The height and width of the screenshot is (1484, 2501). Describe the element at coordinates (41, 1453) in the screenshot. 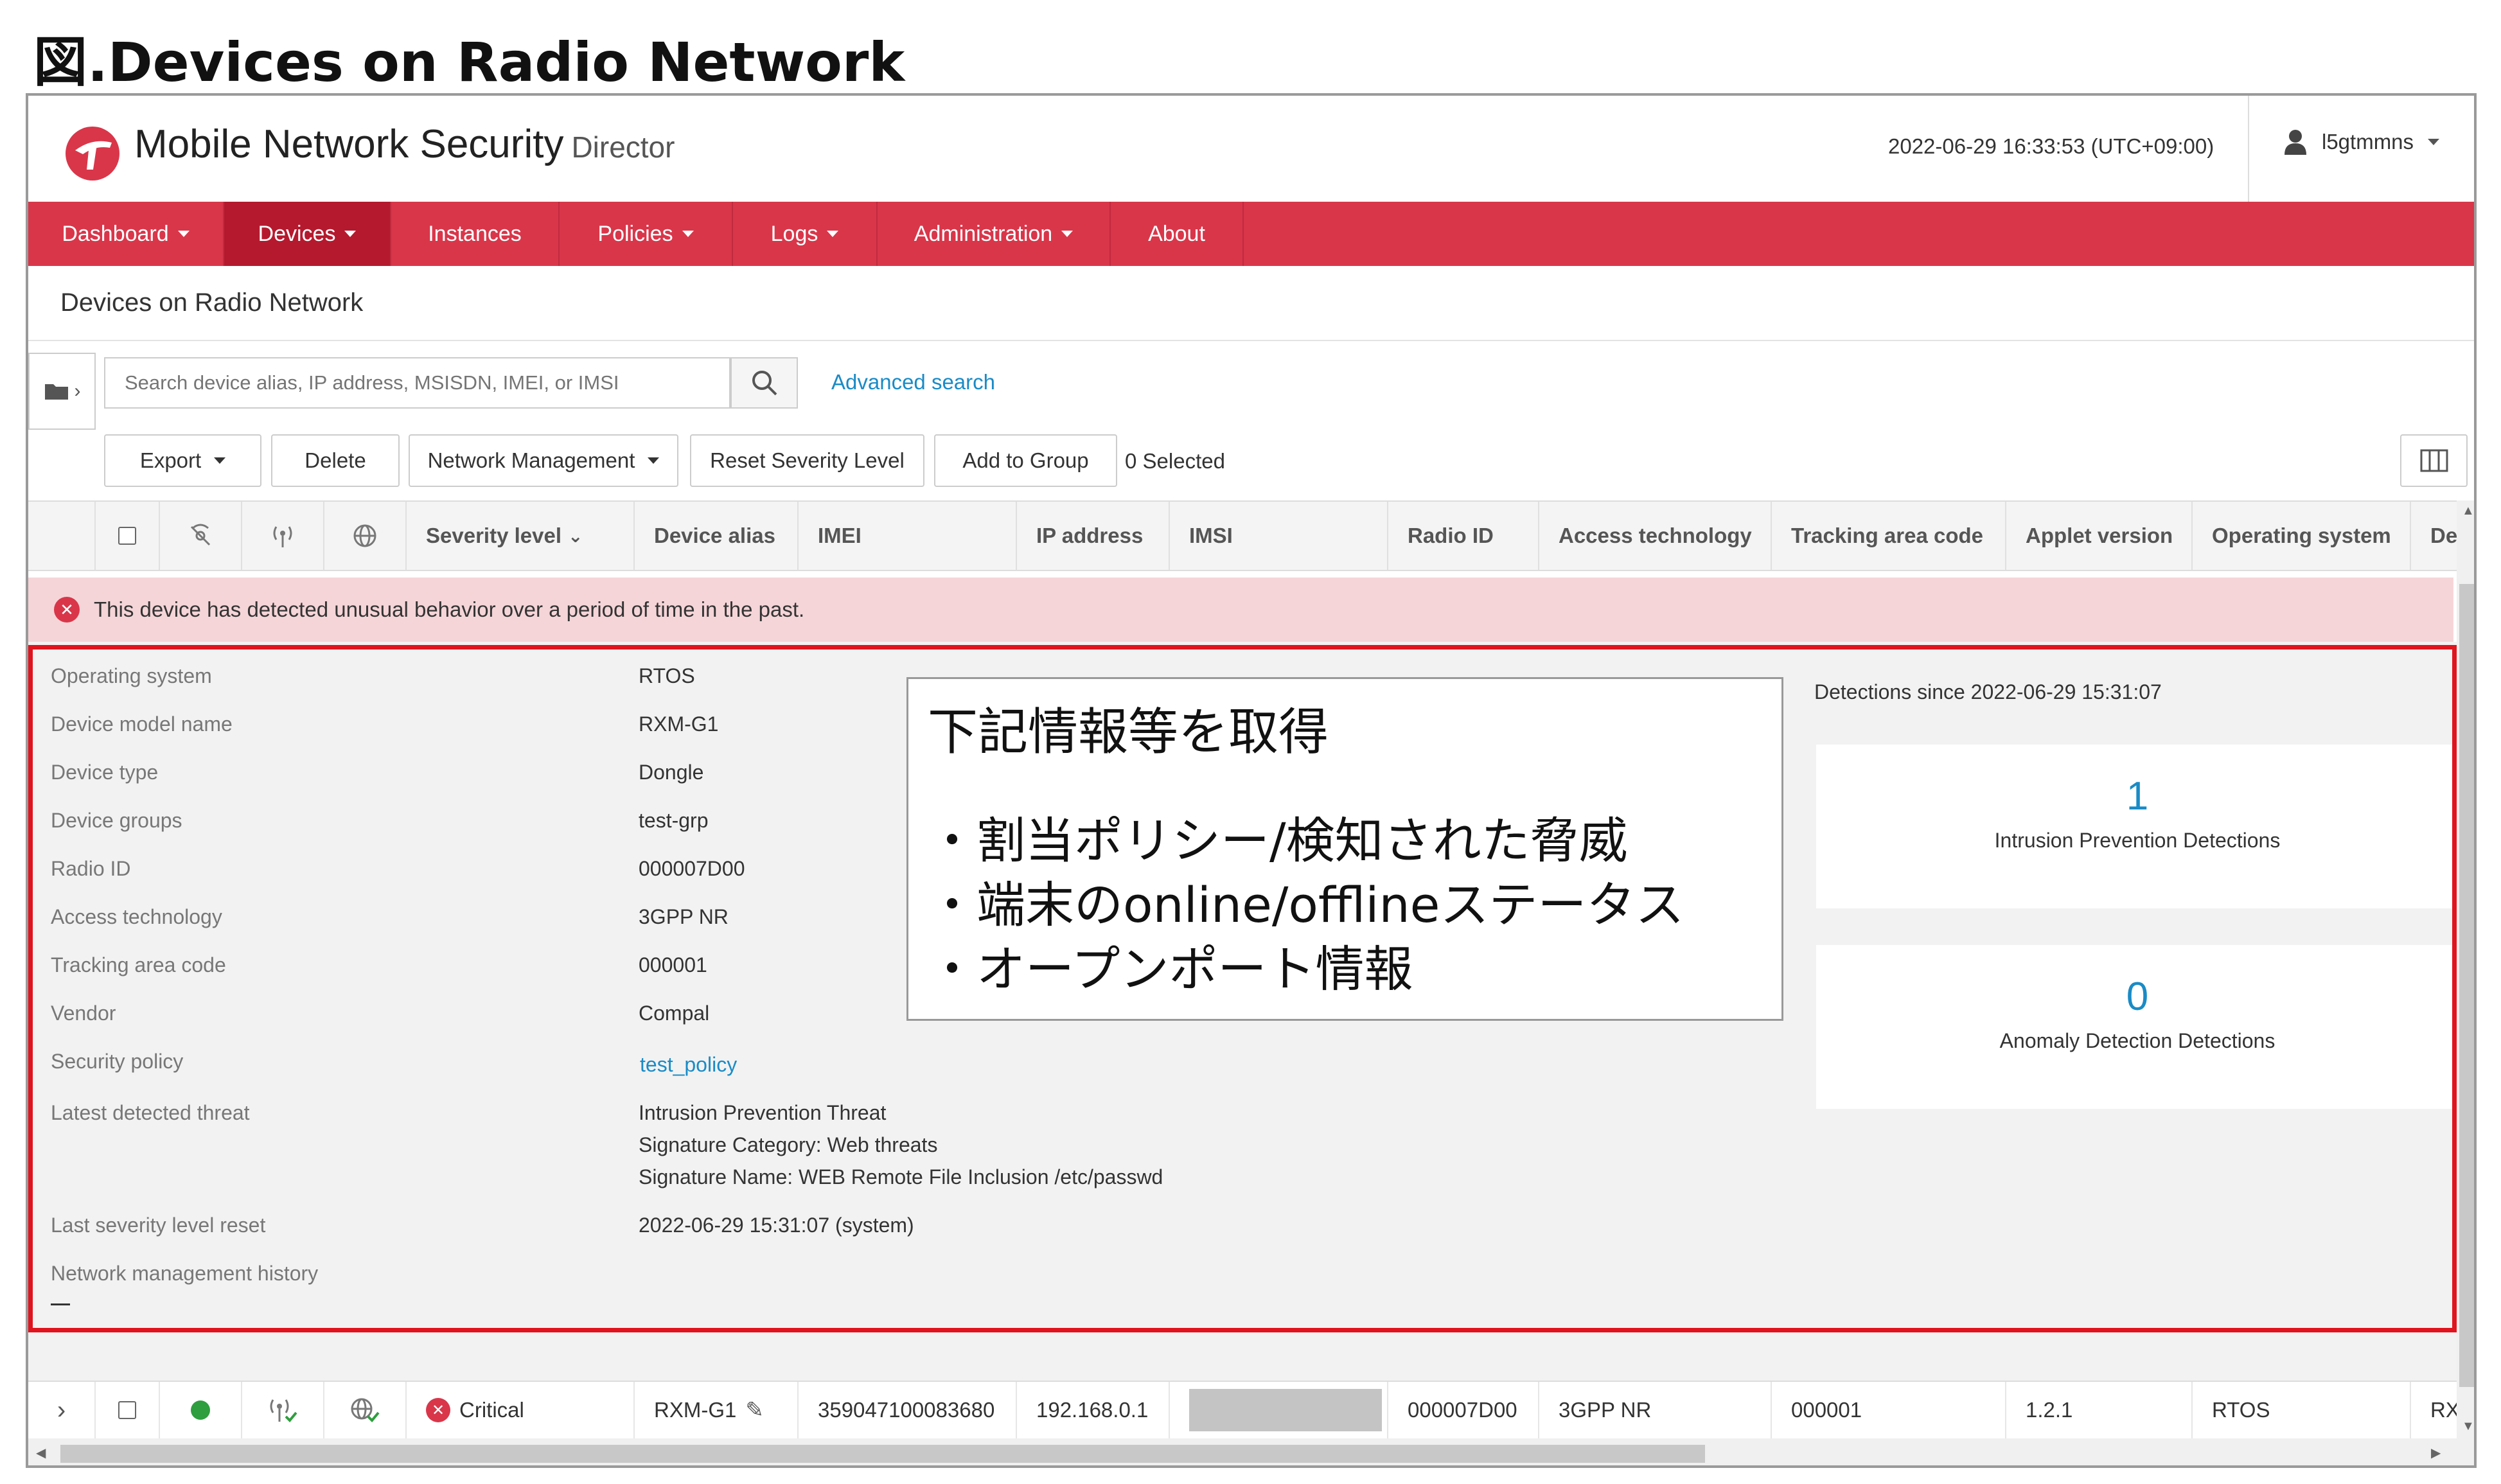

I see `scroll-left-icon: ◀` at that location.